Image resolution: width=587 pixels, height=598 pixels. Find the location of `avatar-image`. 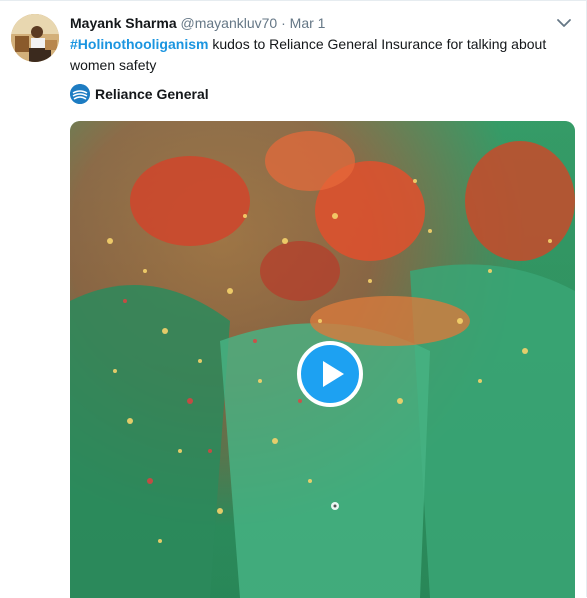

avatar-image is located at coordinates (35, 38).